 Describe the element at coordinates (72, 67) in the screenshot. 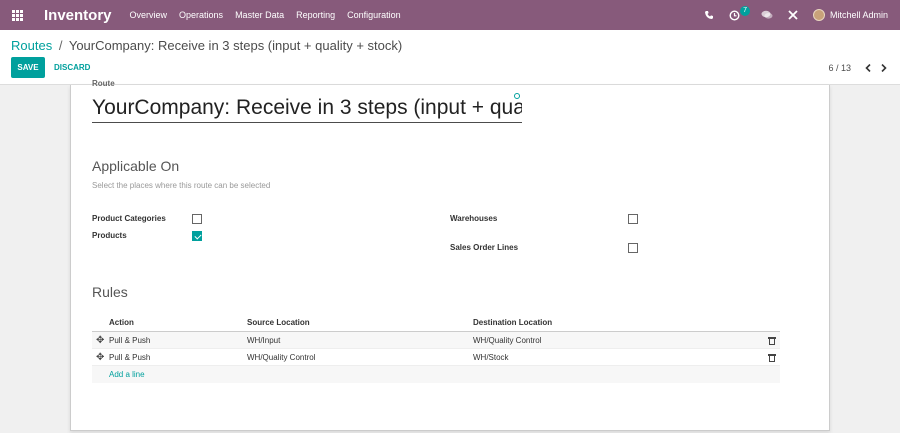

I see `discard-button: DISCARD` at that location.